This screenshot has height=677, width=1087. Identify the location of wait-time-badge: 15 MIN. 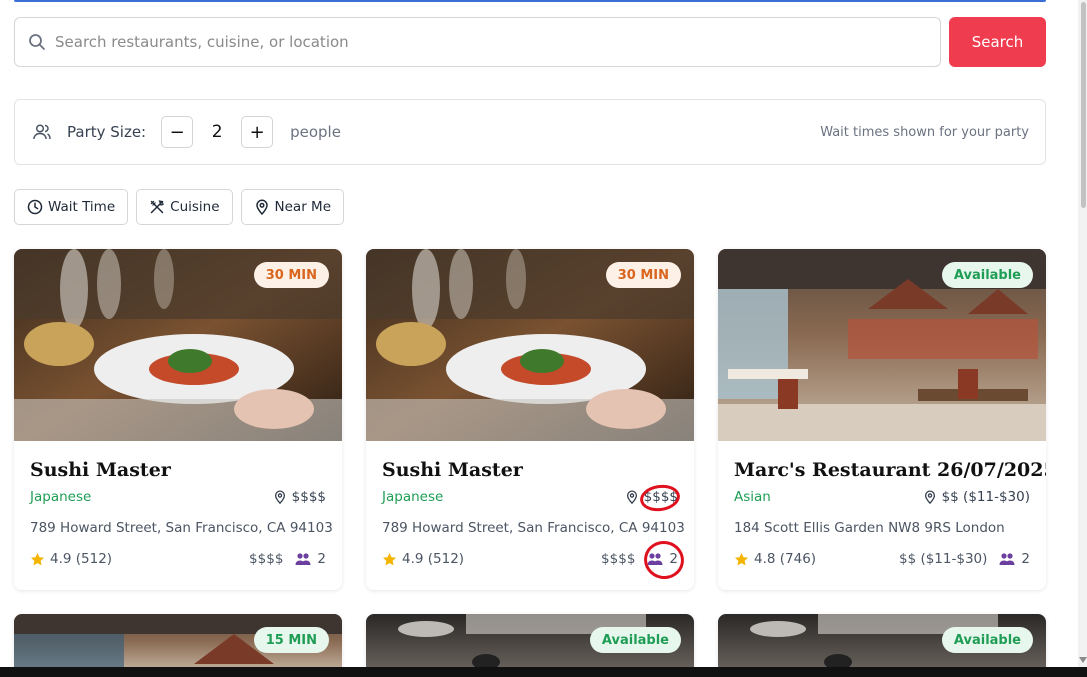
(291, 640).